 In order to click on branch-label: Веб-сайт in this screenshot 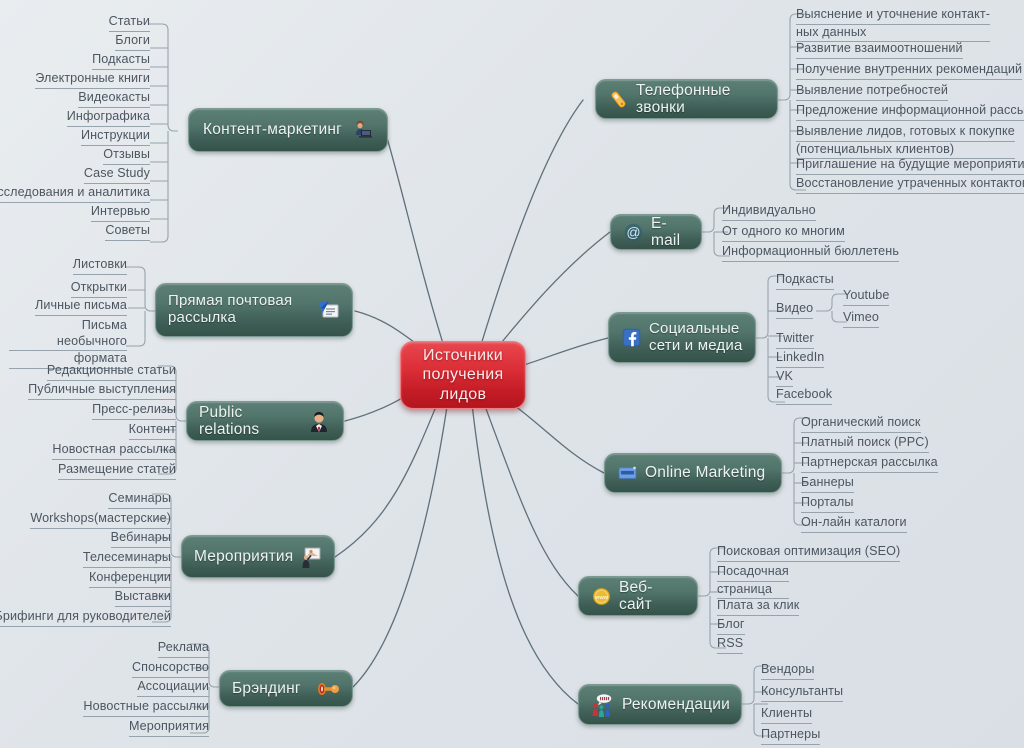, I will do `click(636, 595)`.